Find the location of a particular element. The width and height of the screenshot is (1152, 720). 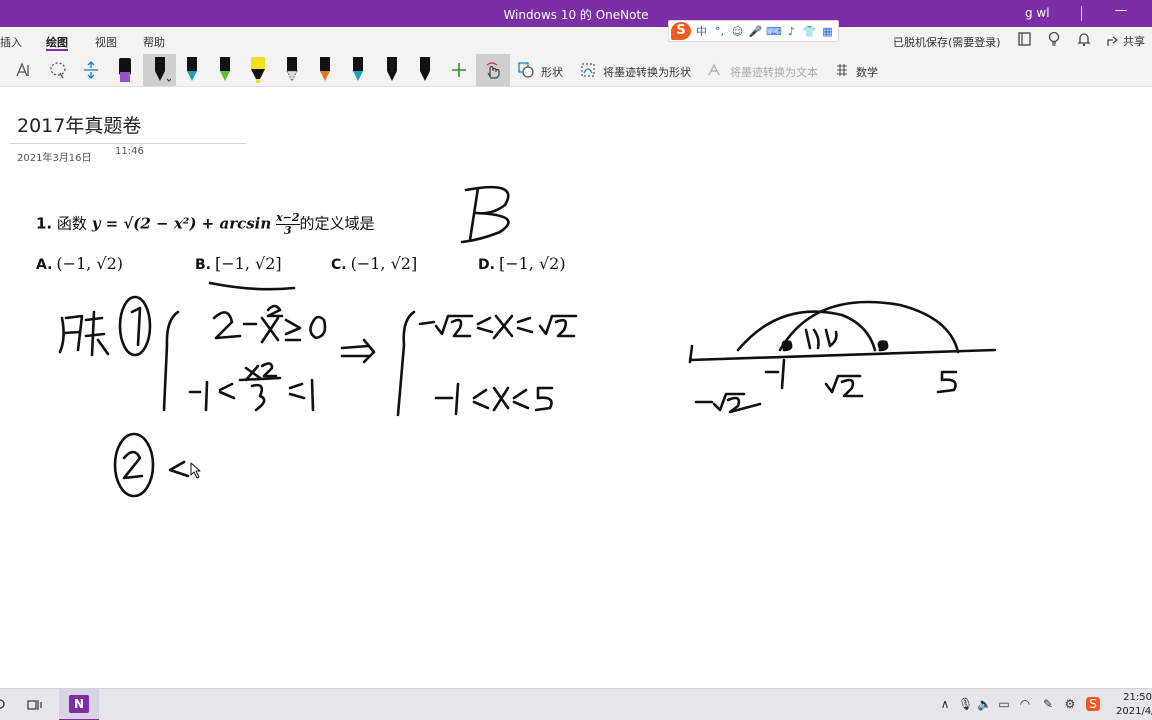

keyboard-icon: ⌨ is located at coordinates (774, 31).